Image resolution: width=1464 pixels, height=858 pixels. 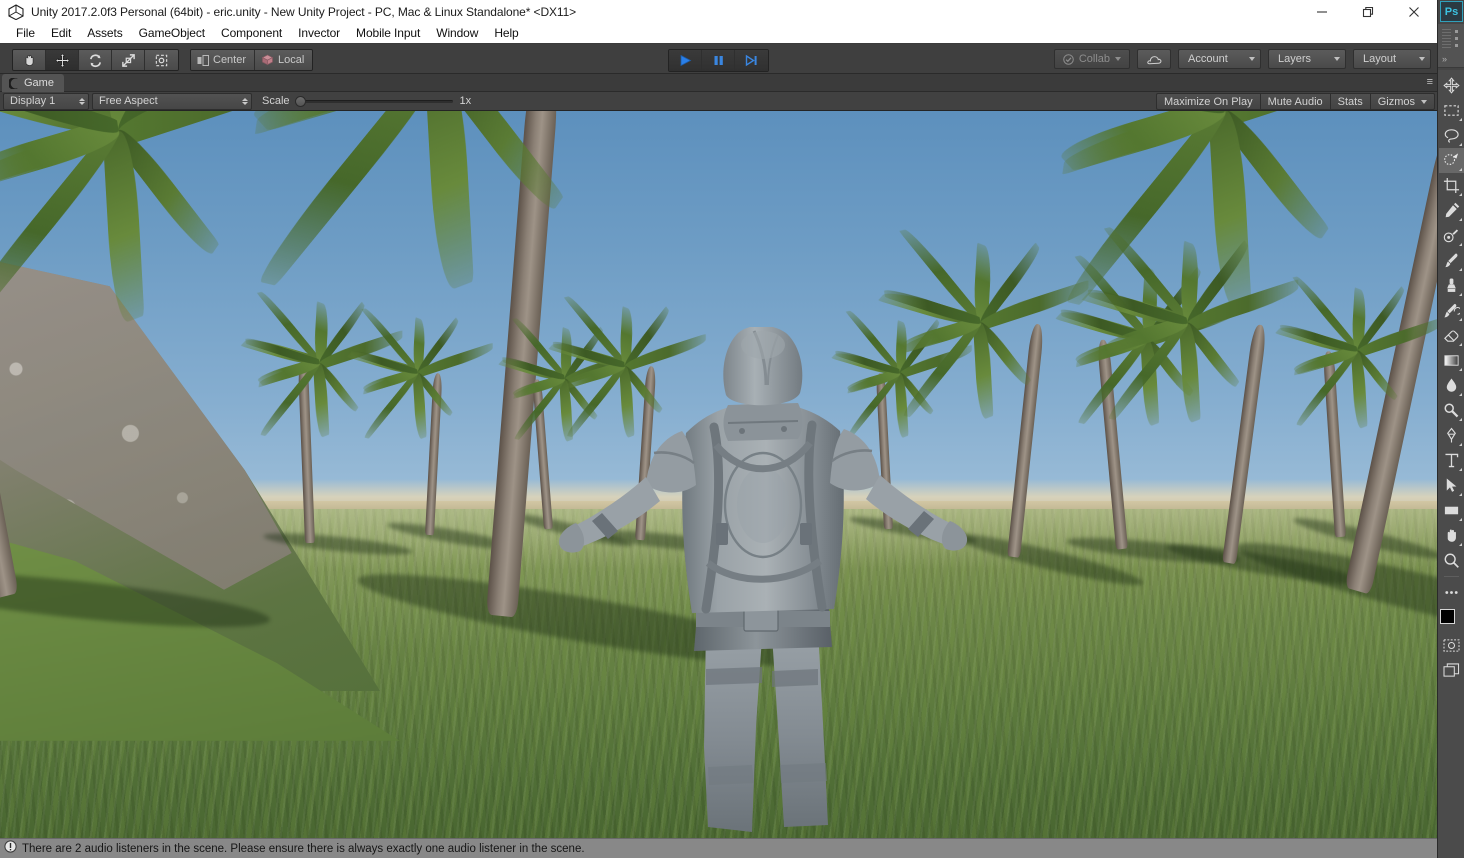 I want to click on clone-stamp-icon, so click(x=1451, y=285).